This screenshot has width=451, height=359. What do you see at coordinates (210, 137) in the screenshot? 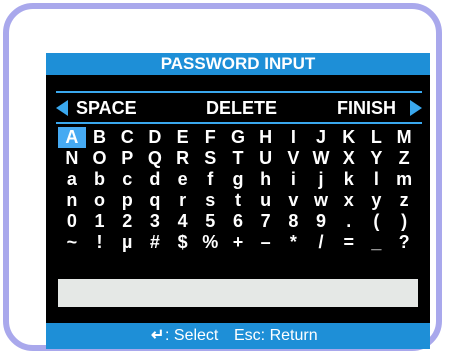
I see `key: F` at bounding box center [210, 137].